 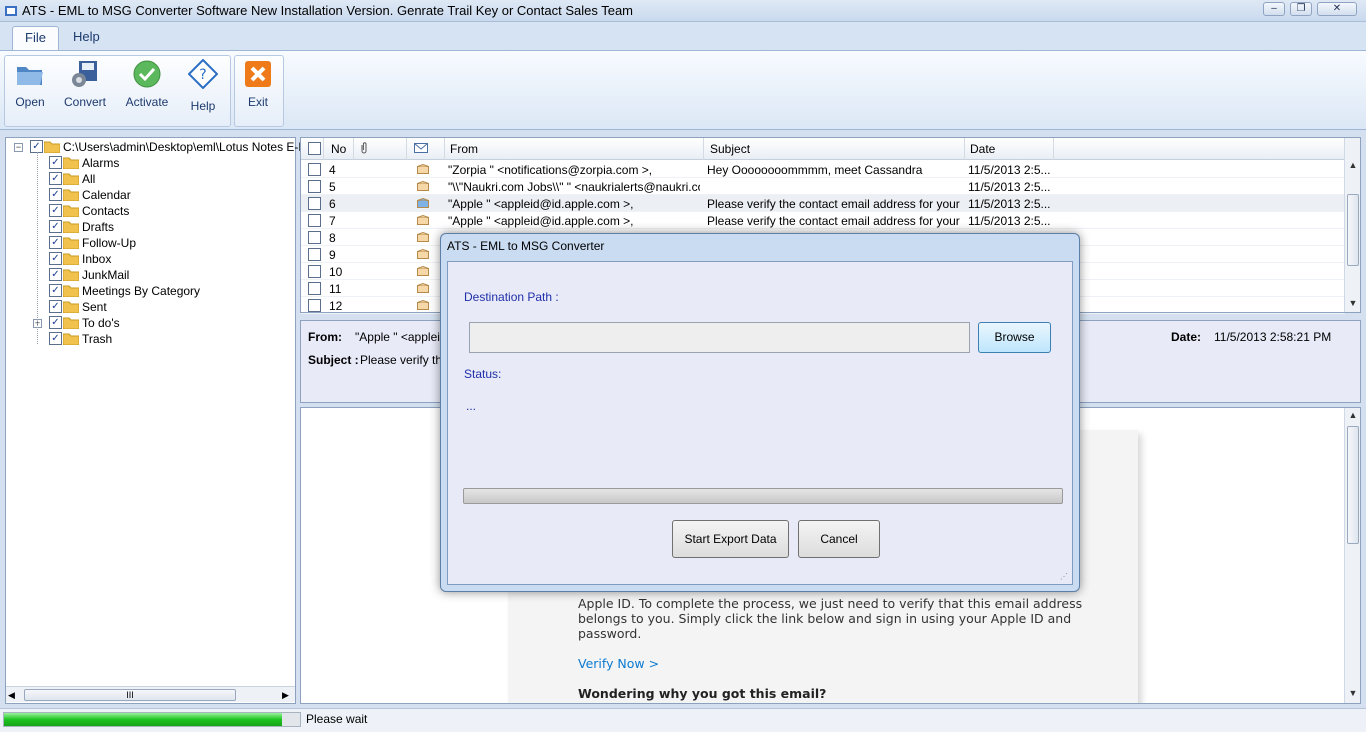 I want to click on checkmark-icon, so click(x=147, y=74).